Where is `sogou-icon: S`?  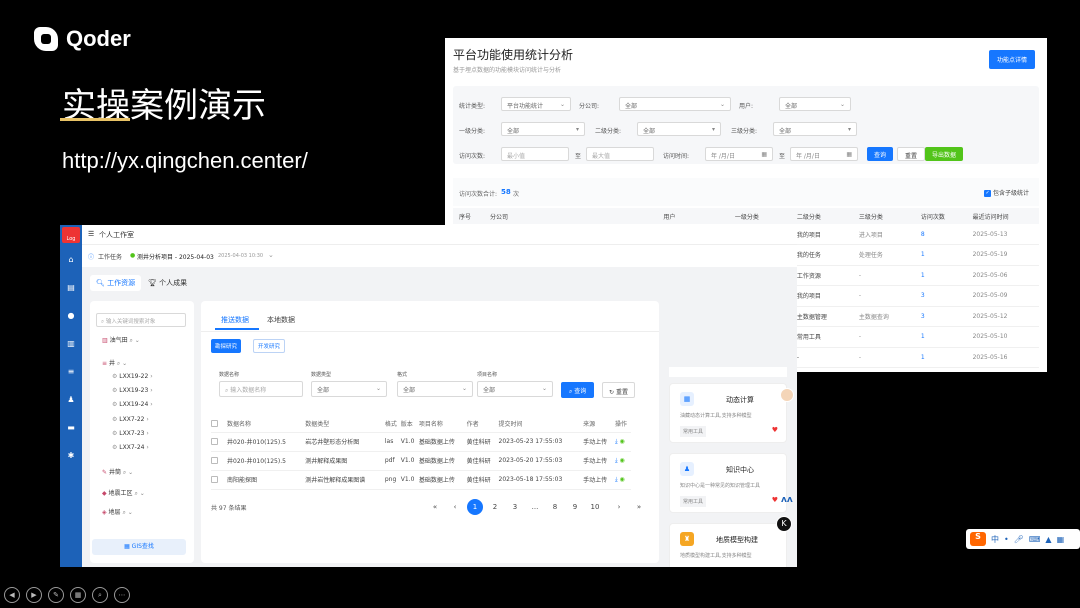 sogou-icon: S is located at coordinates (978, 539).